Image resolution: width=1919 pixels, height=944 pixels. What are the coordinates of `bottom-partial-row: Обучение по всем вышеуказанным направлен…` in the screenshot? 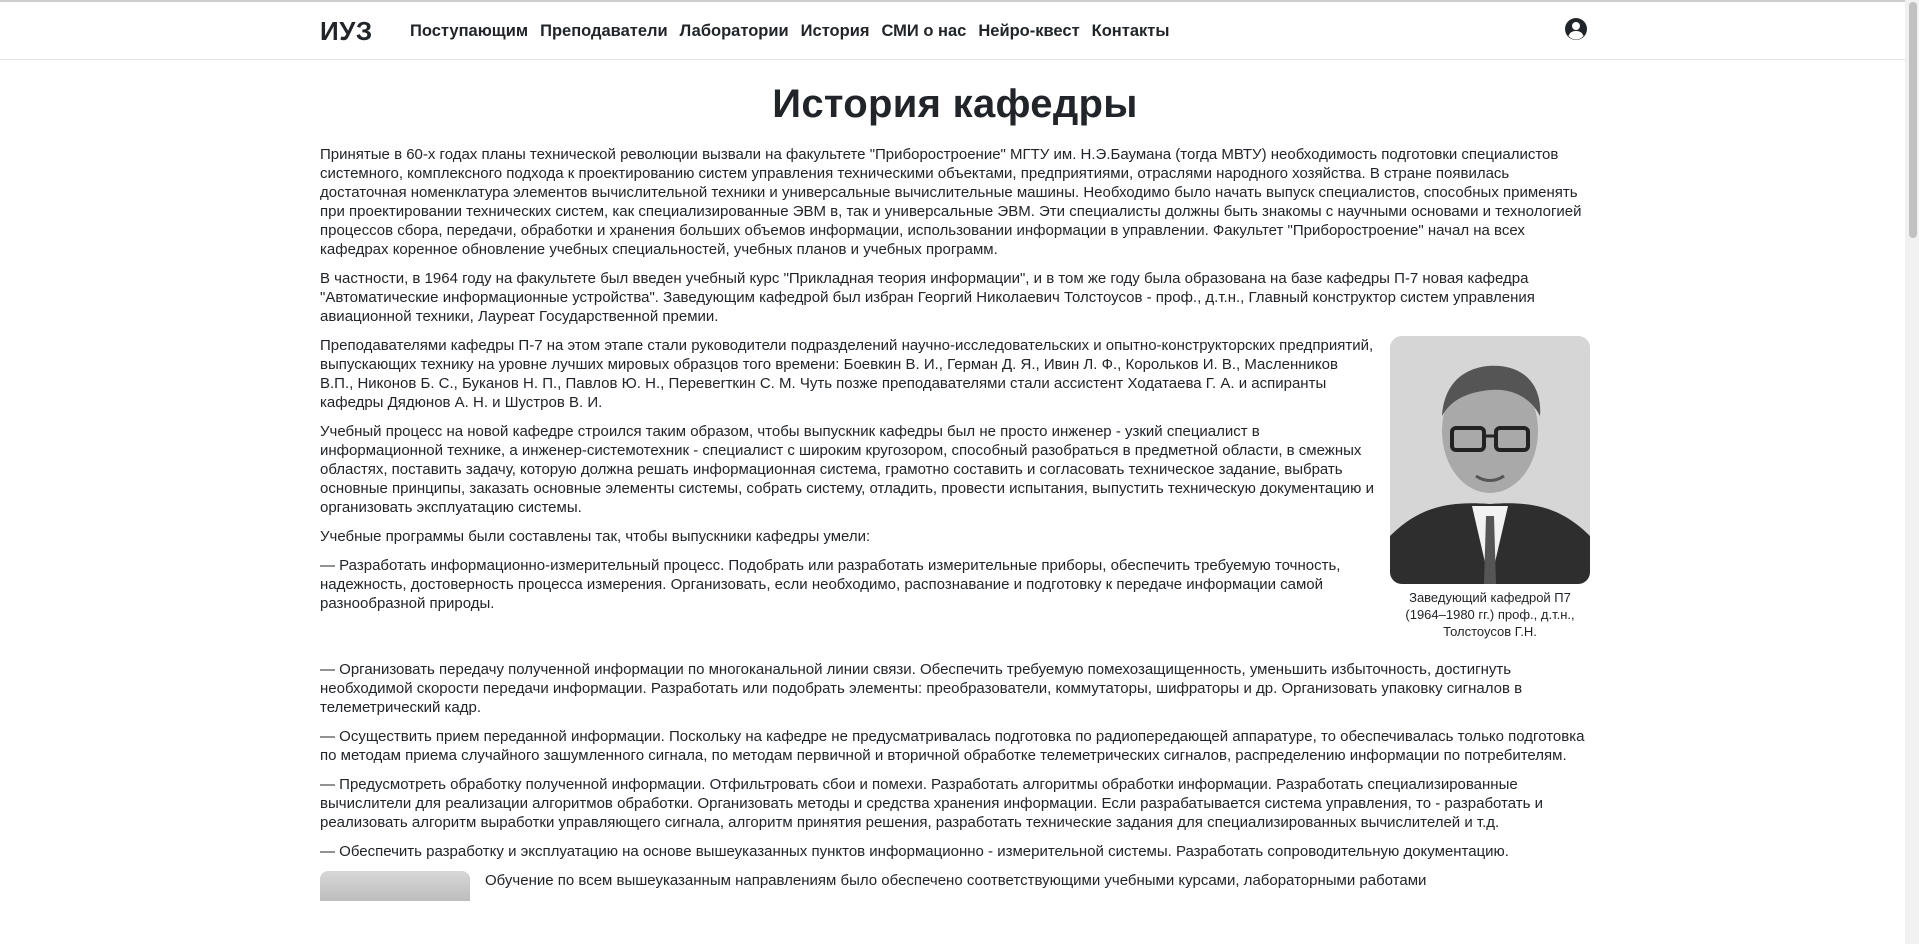 It's located at (955, 886).